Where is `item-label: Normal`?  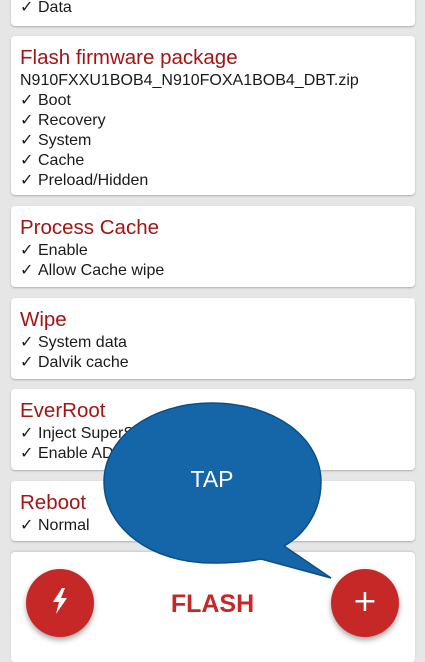
item-label: Normal is located at coordinates (64, 525).